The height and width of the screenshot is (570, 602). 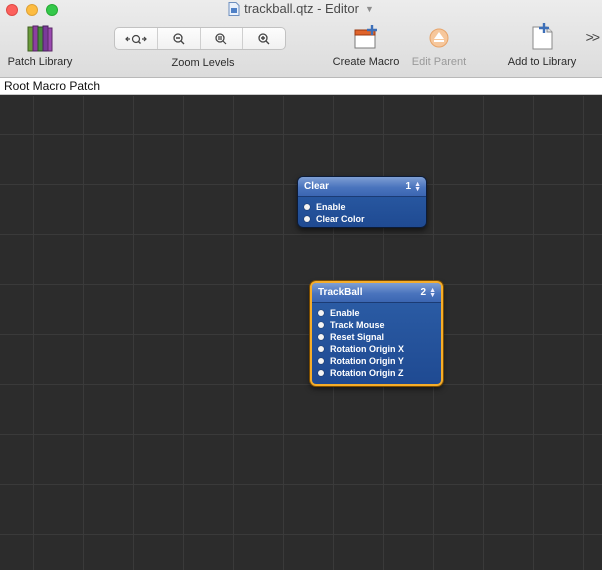 What do you see at coordinates (340, 219) in the screenshot?
I see `port-label: Clear Color` at bounding box center [340, 219].